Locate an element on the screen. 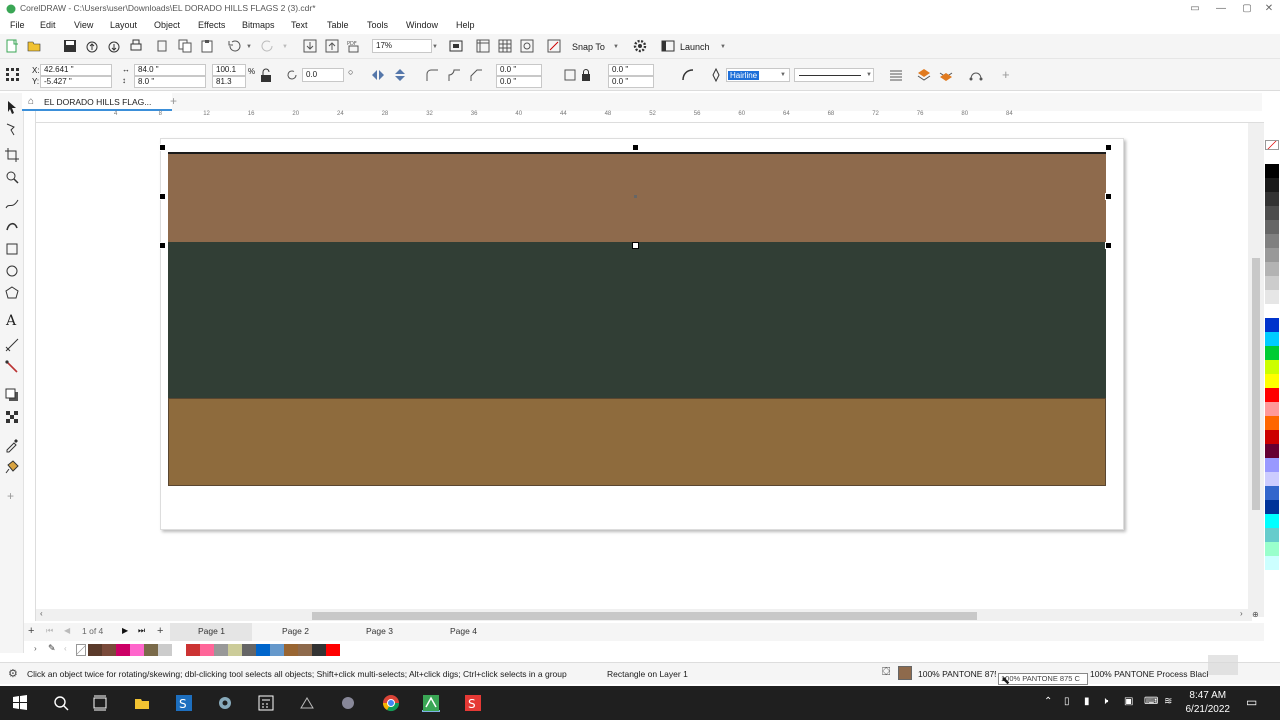 This screenshot has width=1280, height=720. outline-pen-icon is located at coordinates (716, 75).